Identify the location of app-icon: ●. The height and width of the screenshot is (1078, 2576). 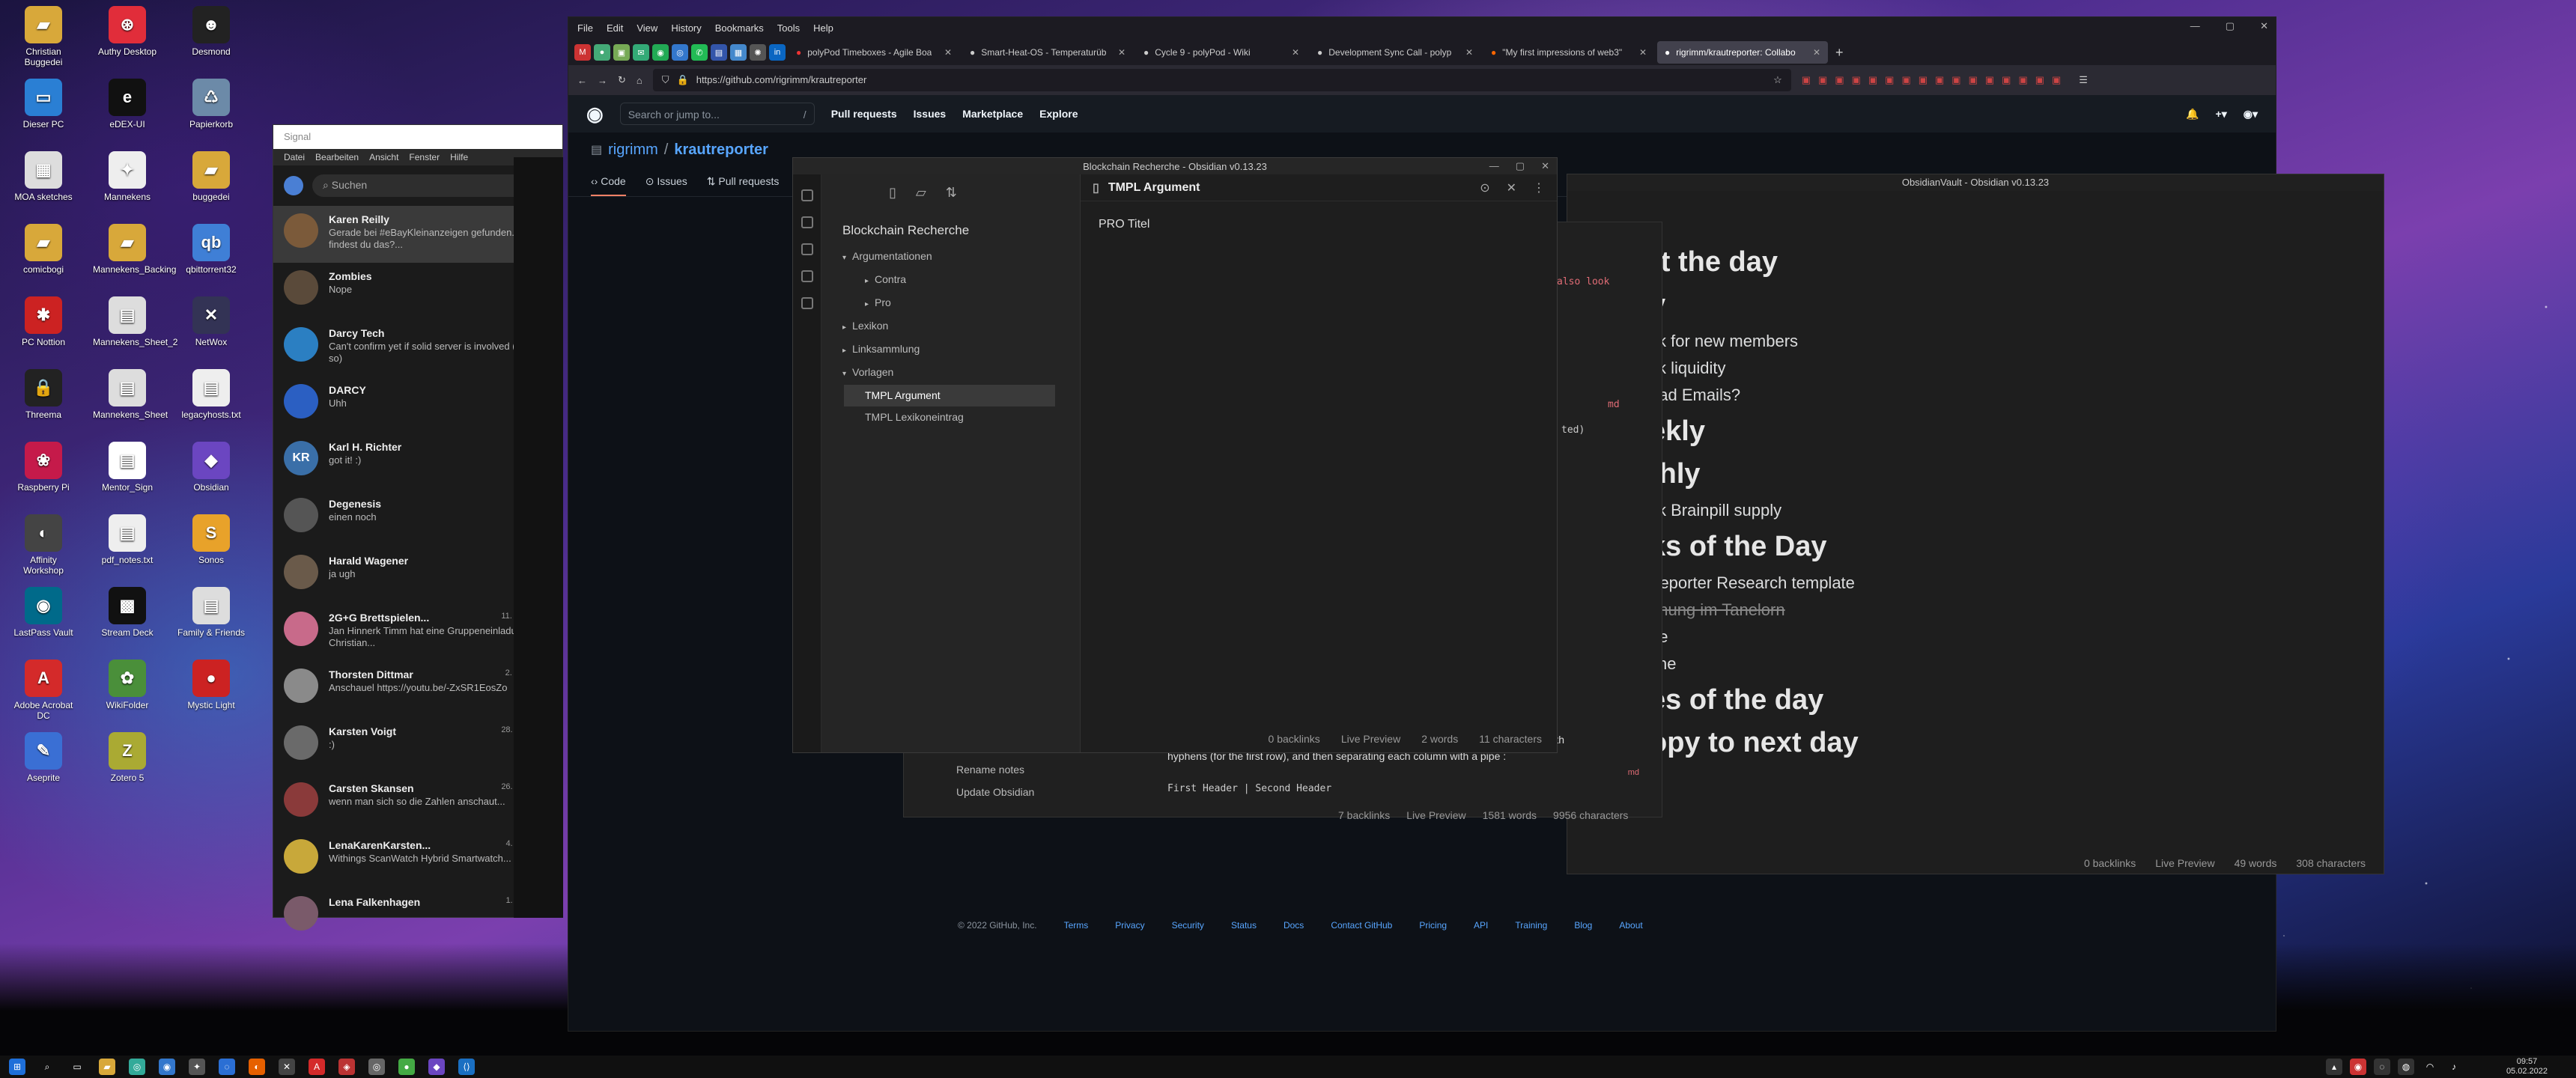
(406, 1067).